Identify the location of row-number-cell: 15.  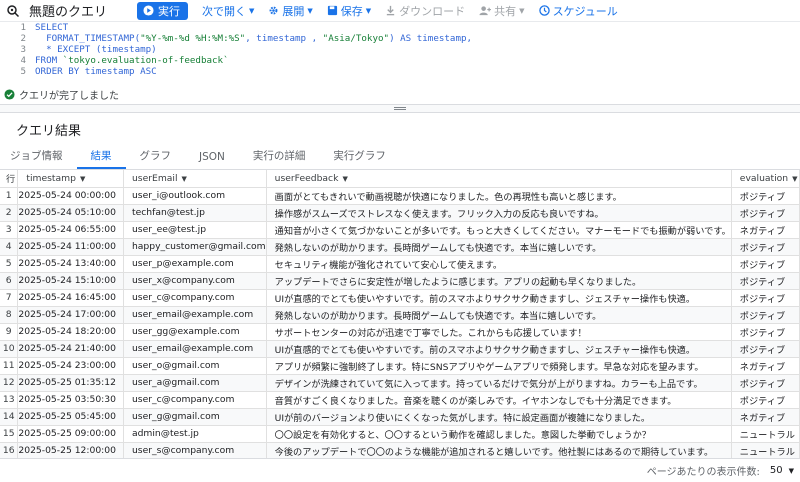
(9, 434).